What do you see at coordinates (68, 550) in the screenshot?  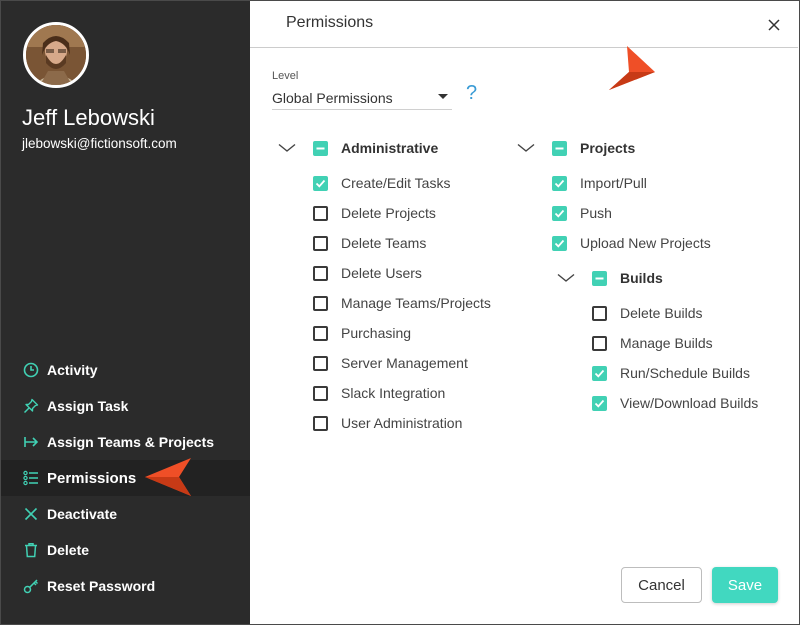 I see `sidebar-item-label: Delete` at bounding box center [68, 550].